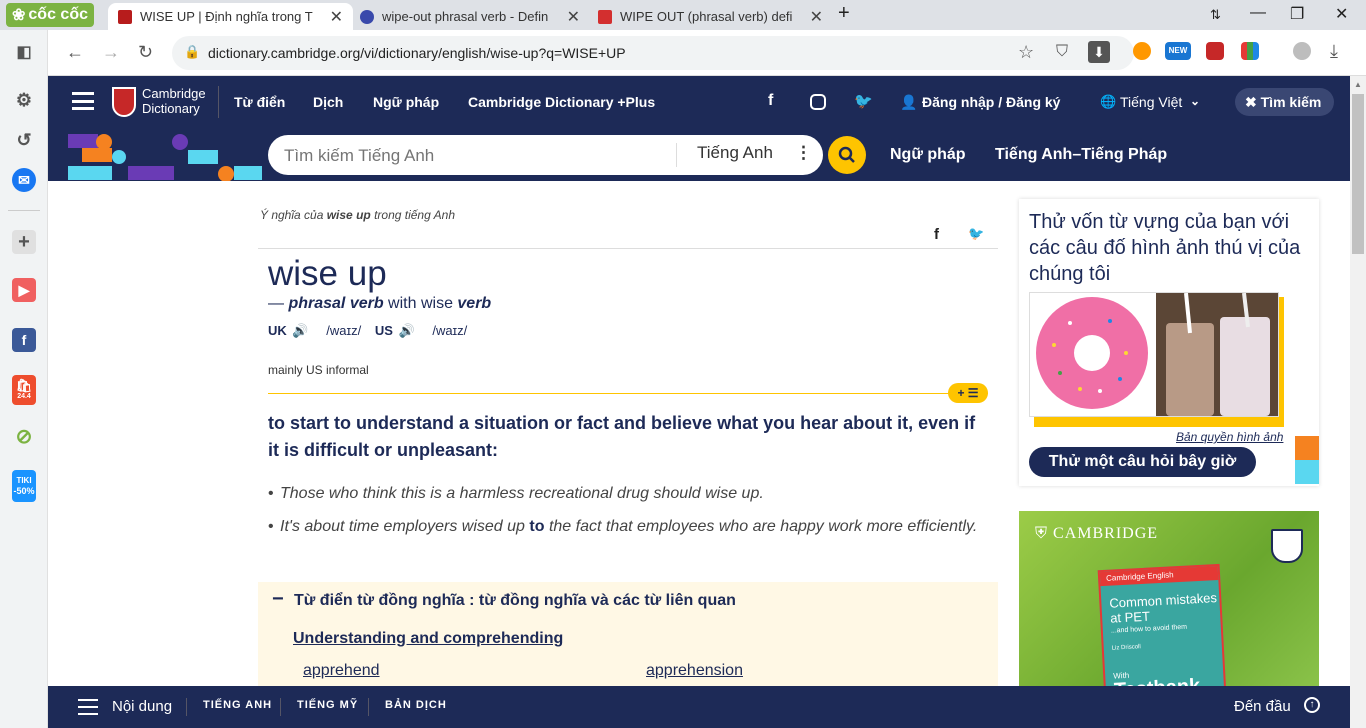 This screenshot has width=1366, height=728. I want to click on shield-icon: ⛉, so click(1062, 52).